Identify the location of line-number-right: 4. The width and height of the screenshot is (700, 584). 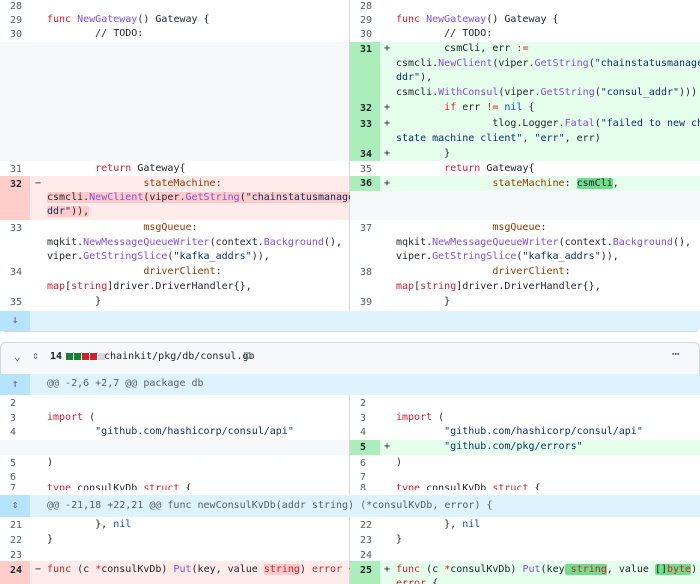
(365, 433).